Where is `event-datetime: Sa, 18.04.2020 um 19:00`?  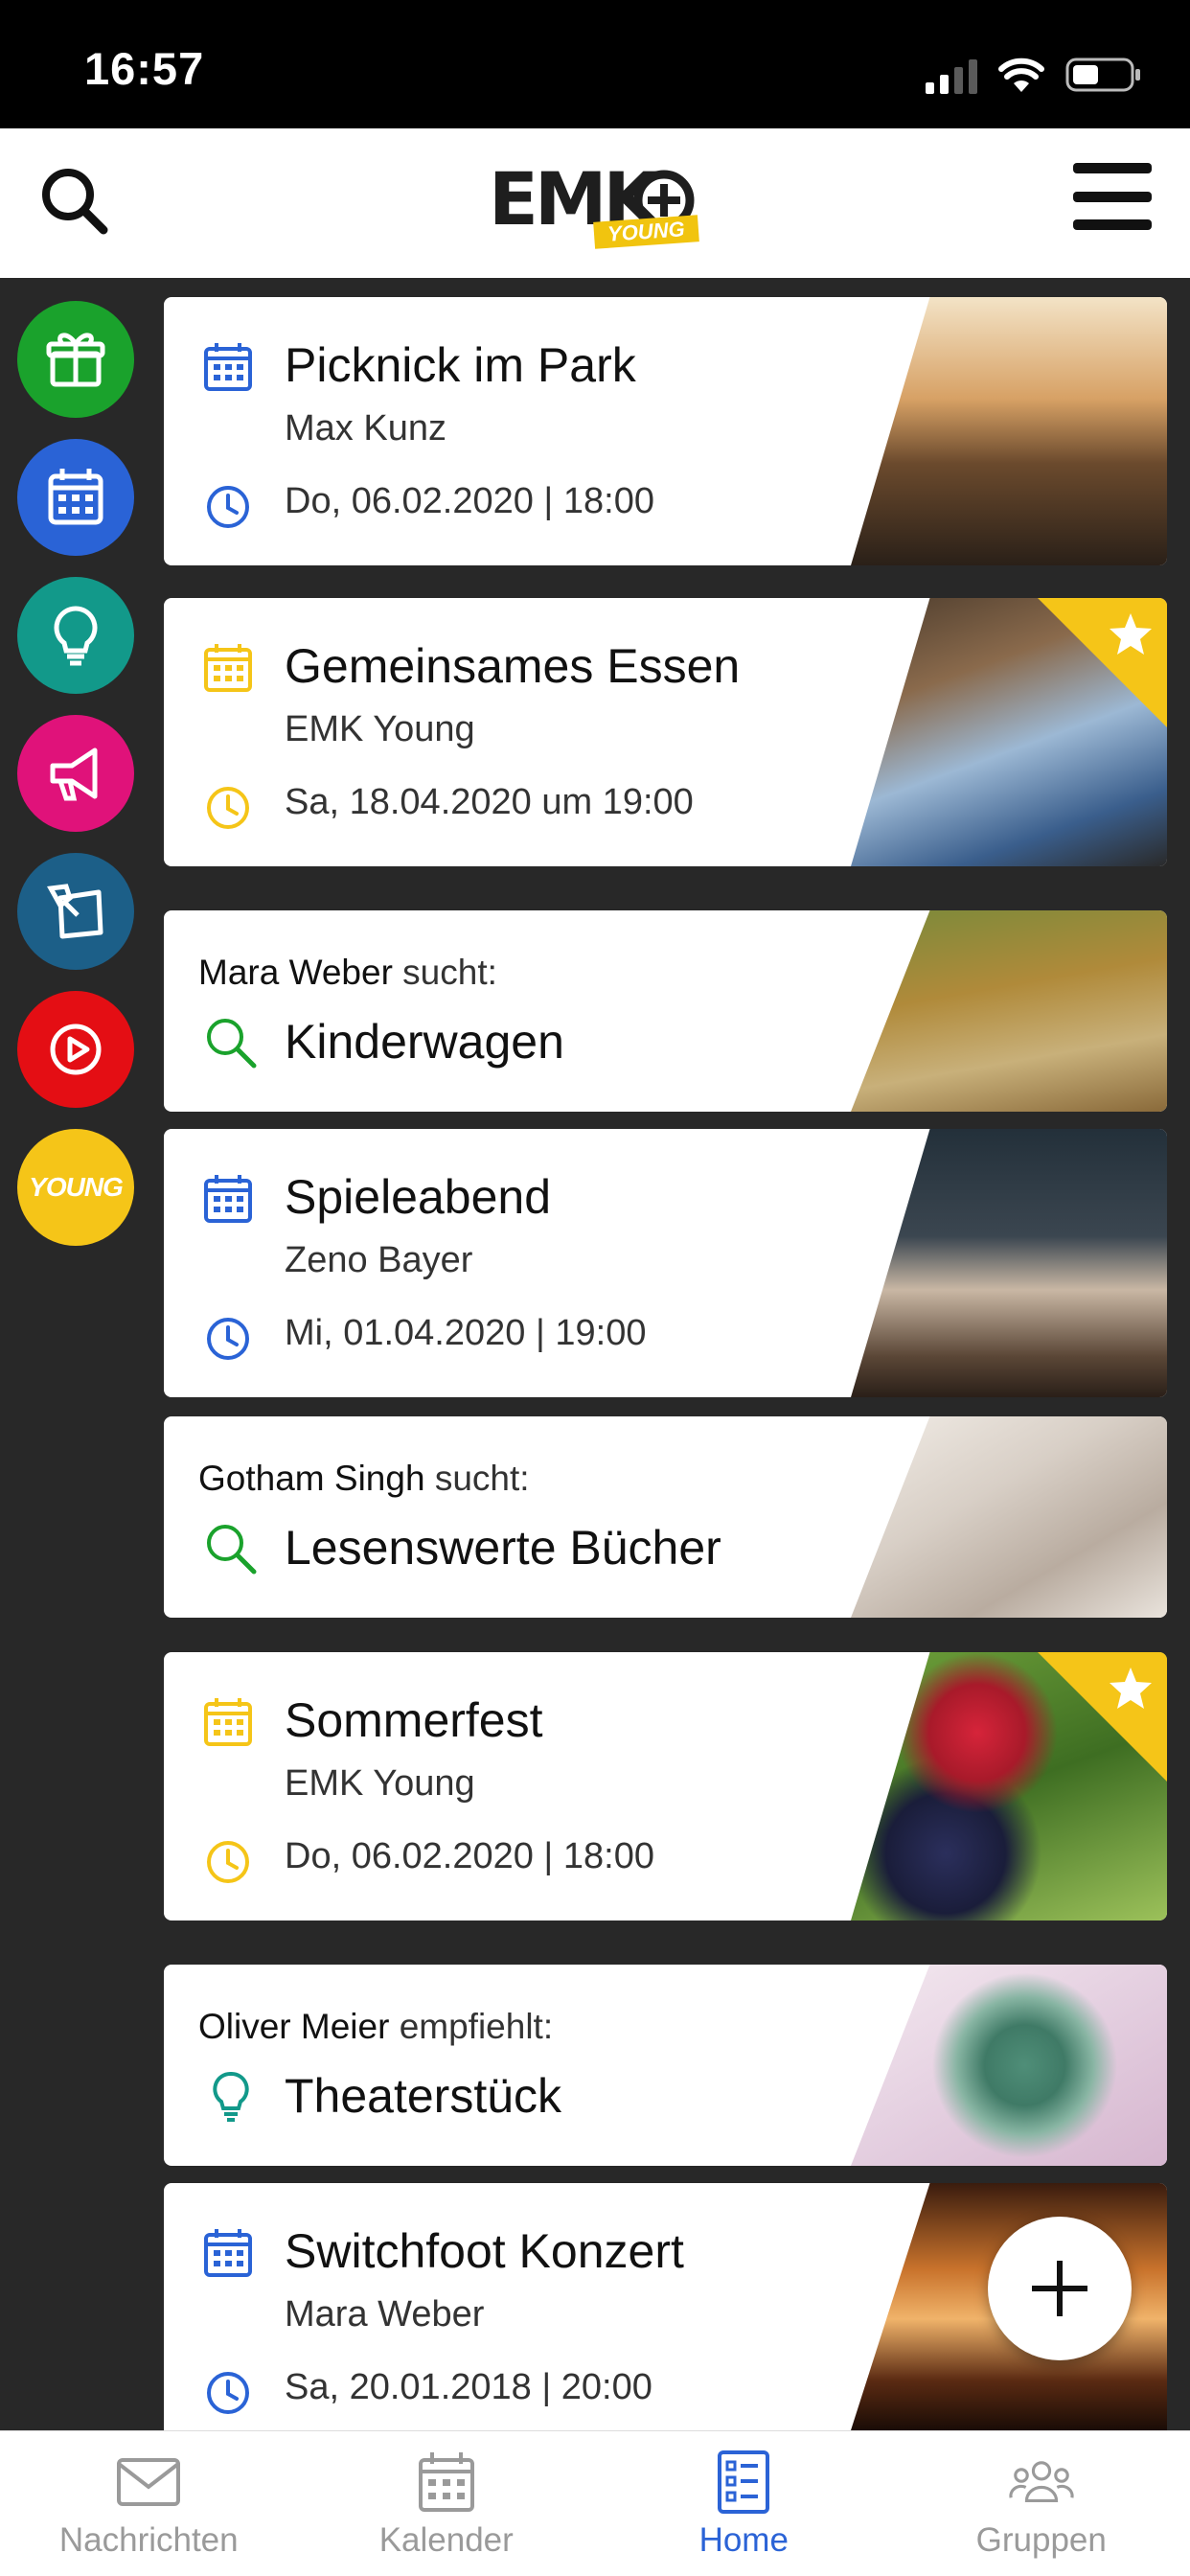 event-datetime: Sa, 18.04.2020 um 19:00 is located at coordinates (490, 802).